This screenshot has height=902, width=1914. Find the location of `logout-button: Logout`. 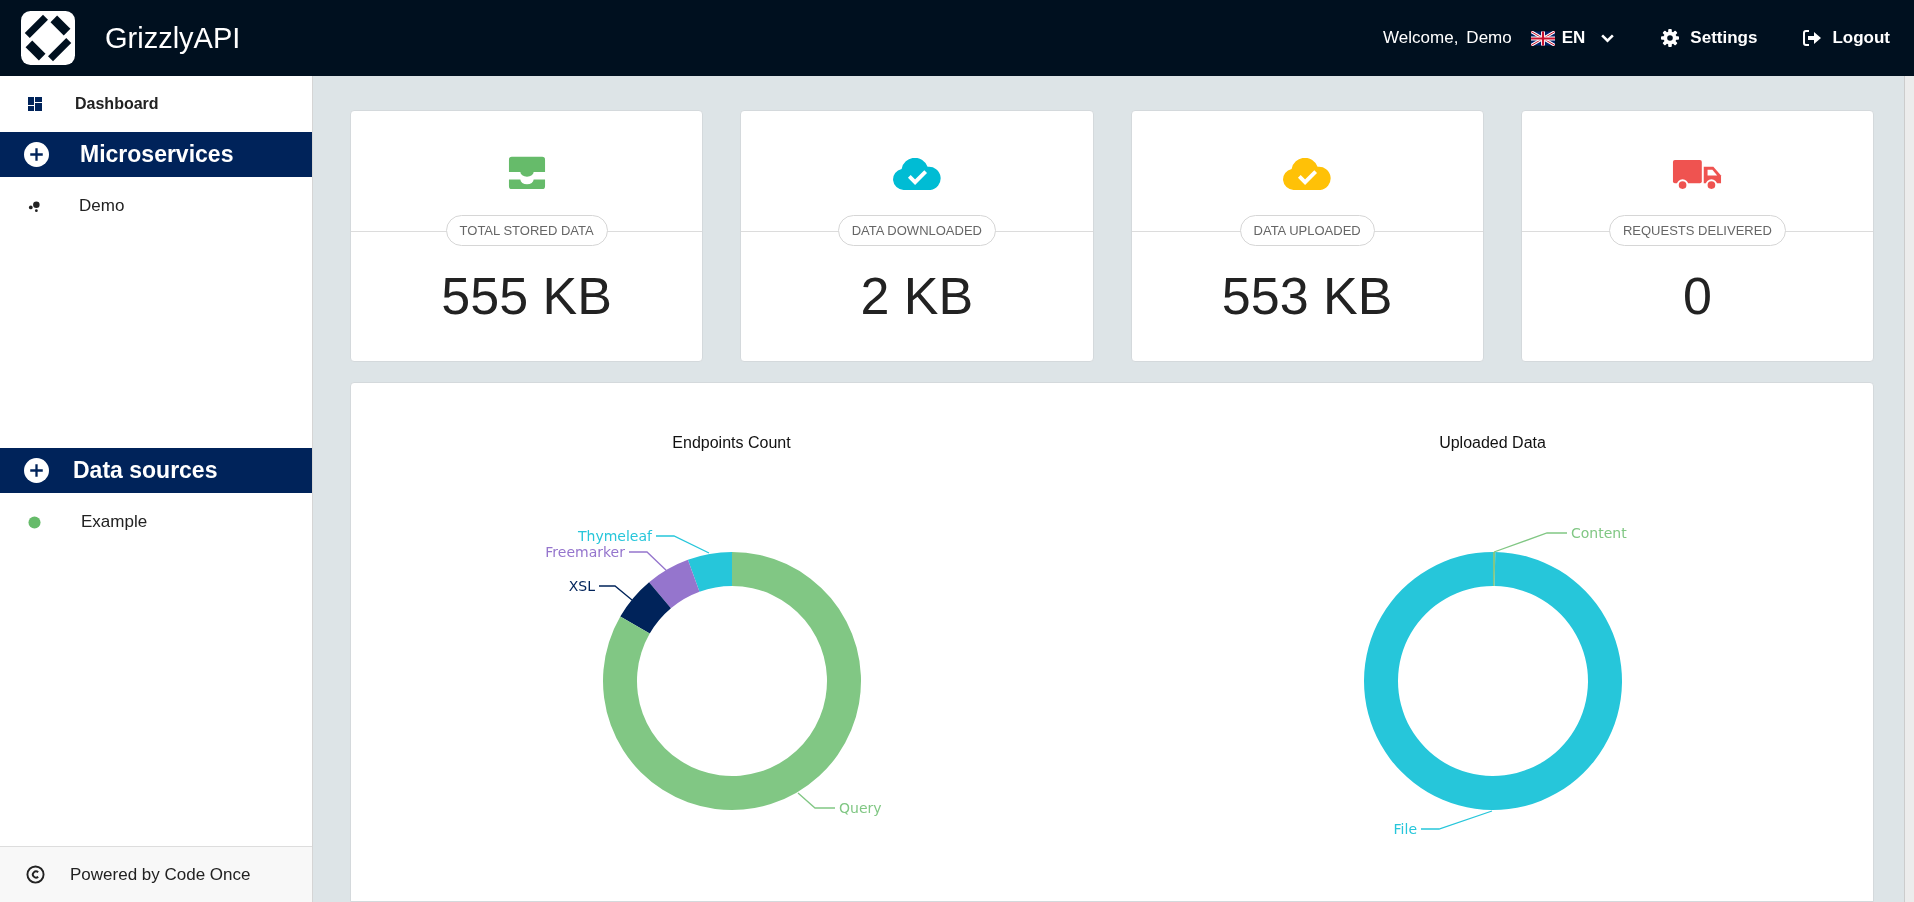

logout-button: Logout is located at coordinates (1846, 38).